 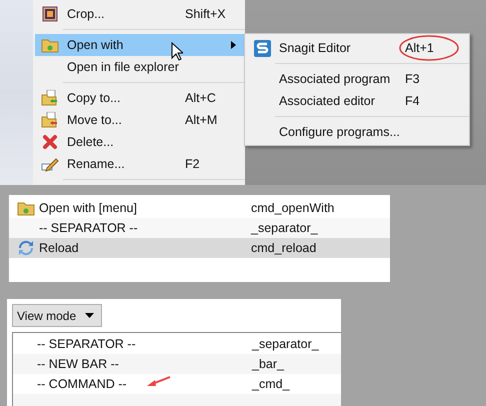 I want to click on command-id: cmd_openWith, so click(x=293, y=208).